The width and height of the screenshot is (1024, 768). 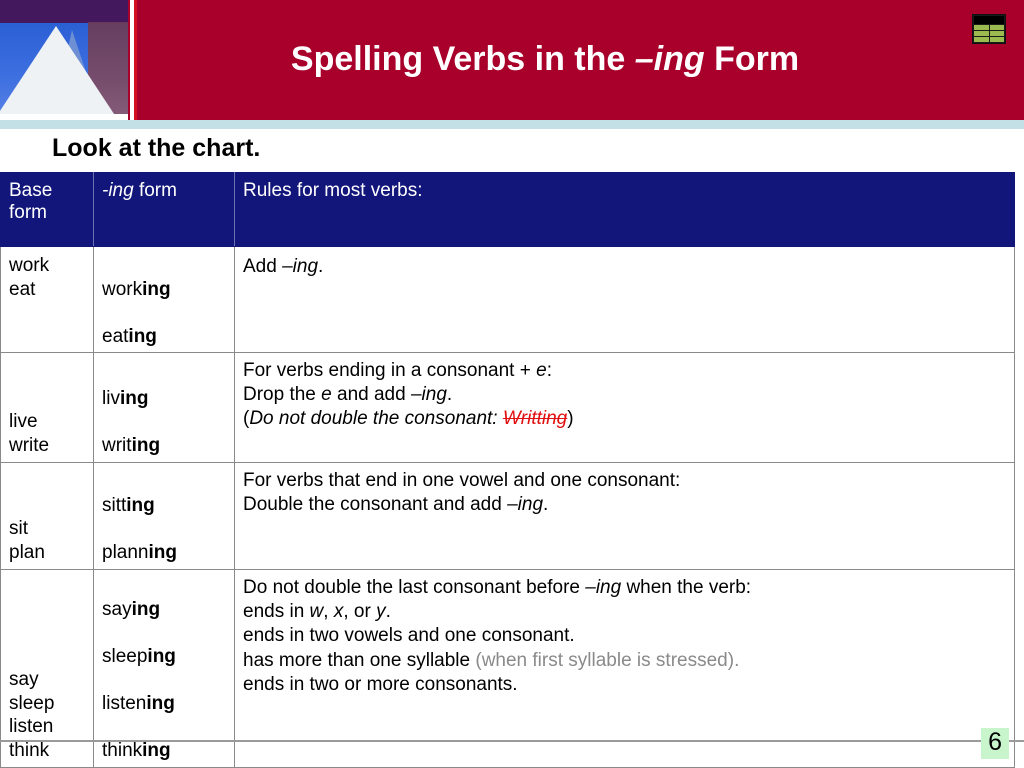 I want to click on rule-text: For verbs ending in a consonant +, so click(x=390, y=371).